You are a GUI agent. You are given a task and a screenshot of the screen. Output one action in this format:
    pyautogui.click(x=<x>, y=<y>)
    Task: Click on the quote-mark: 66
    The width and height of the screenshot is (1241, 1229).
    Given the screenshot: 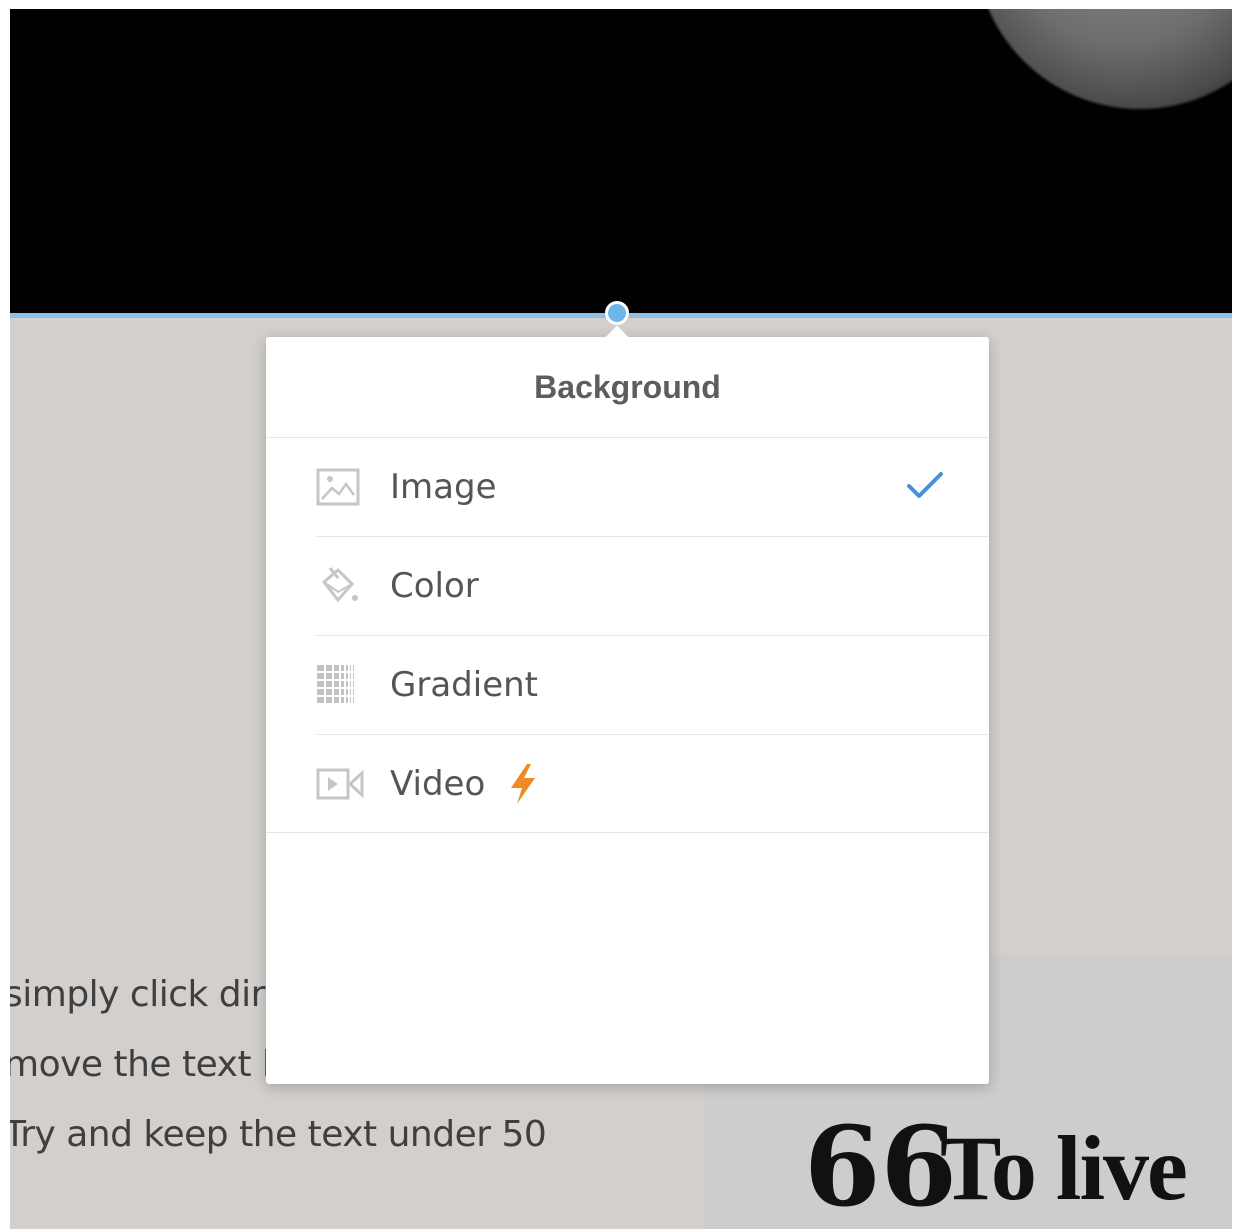 What is the action you would take?
    pyautogui.click(x=881, y=1165)
    